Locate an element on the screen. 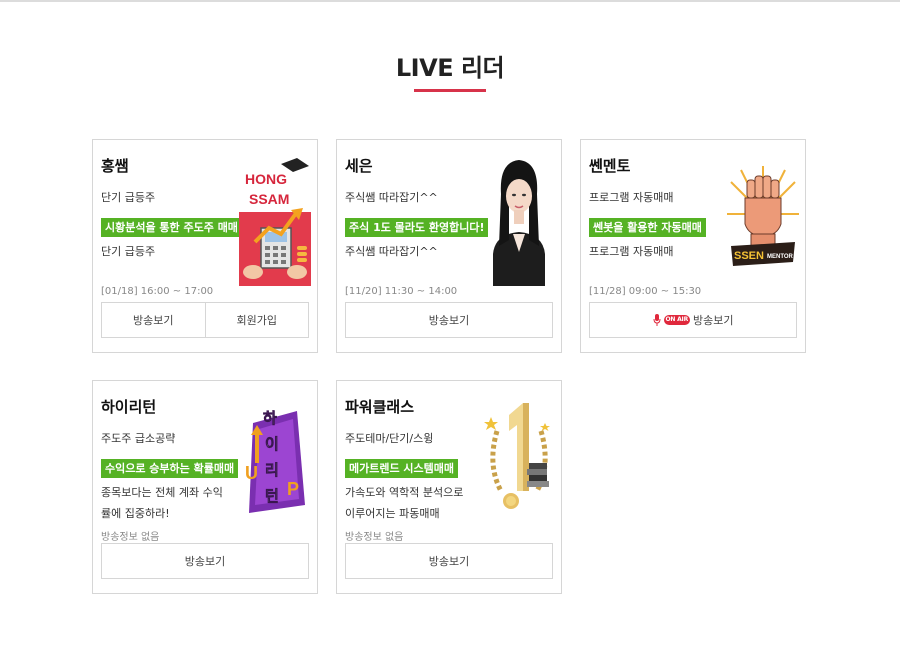 This screenshot has width=900, height=650. leader-badge: 메가트렌드 시스템매매 is located at coordinates (402, 468).